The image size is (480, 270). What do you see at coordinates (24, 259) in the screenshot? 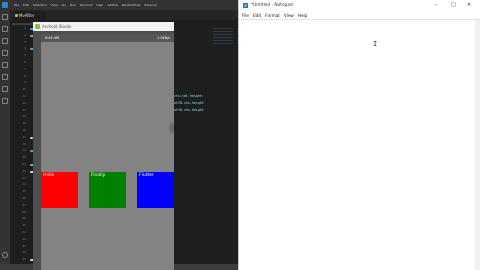
I see `line-number: 35` at bounding box center [24, 259].